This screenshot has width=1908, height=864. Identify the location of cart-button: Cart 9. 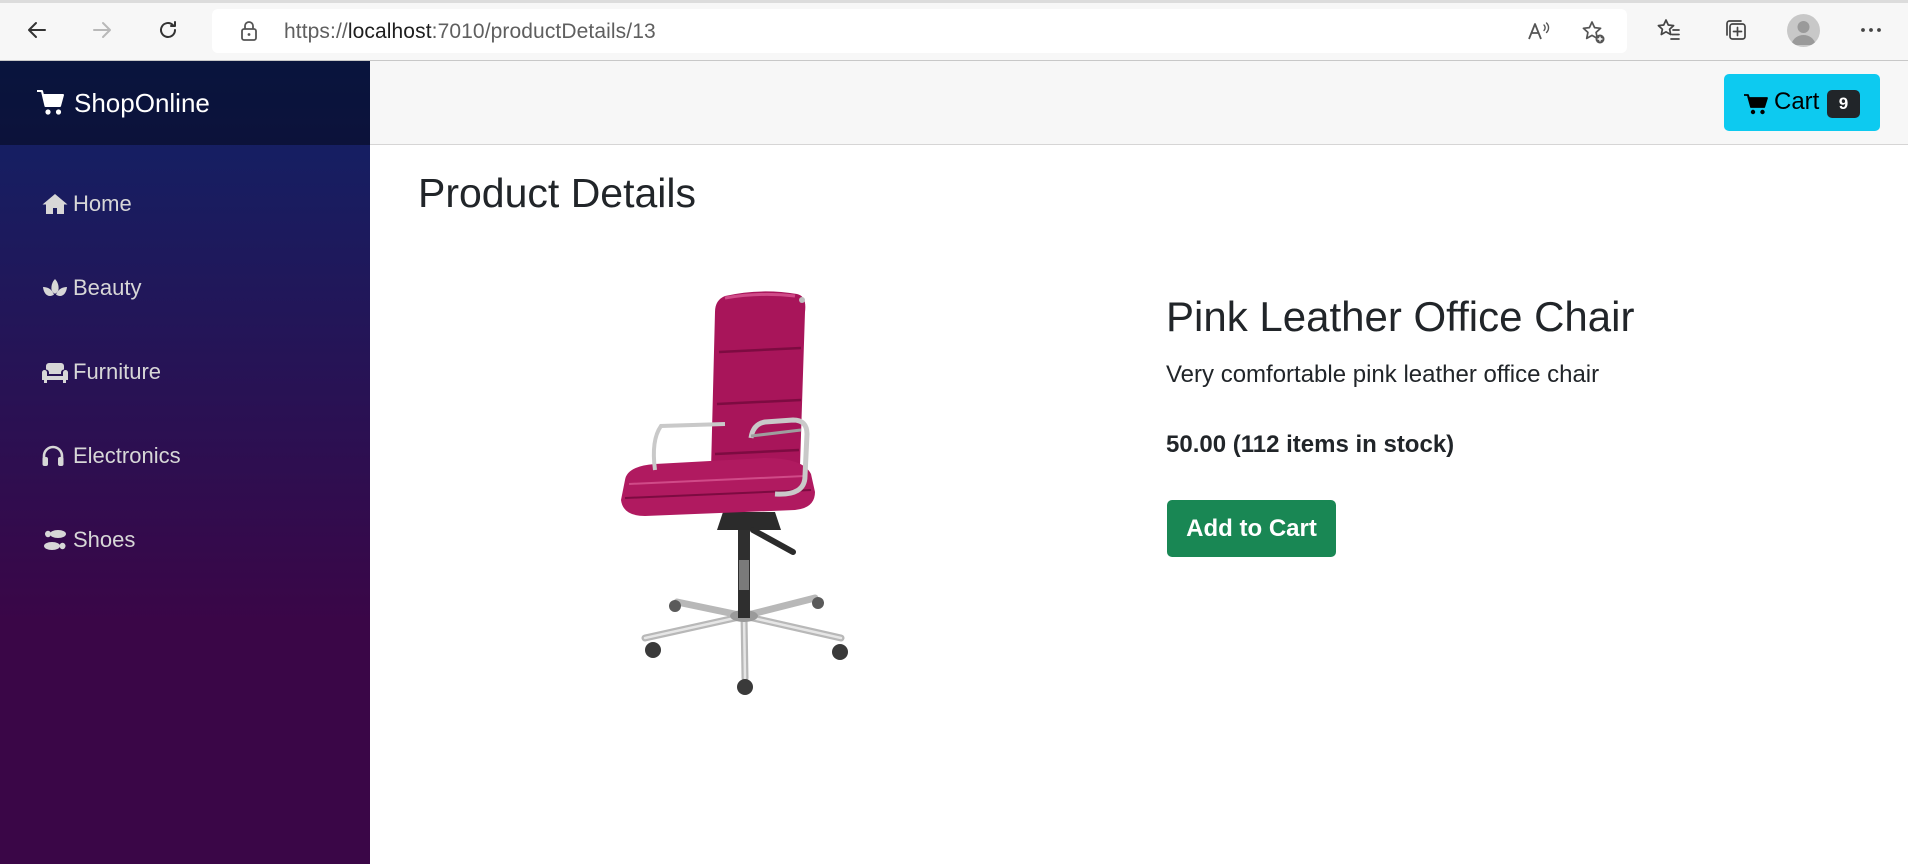
(1802, 102).